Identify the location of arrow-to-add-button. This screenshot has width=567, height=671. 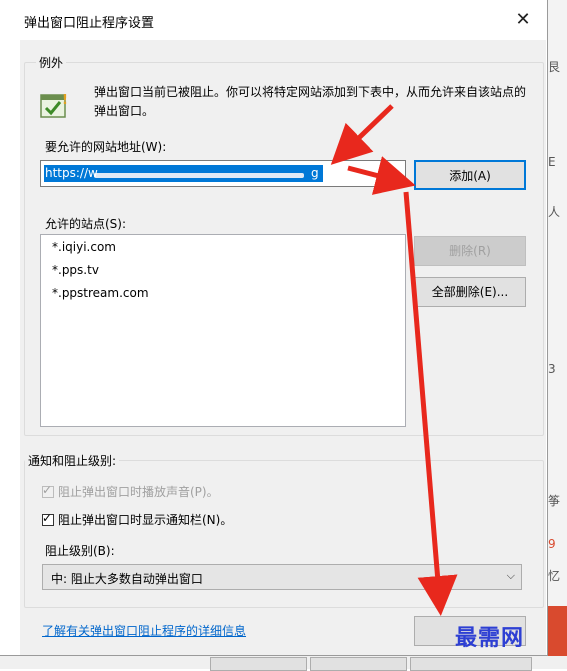
(381, 175).